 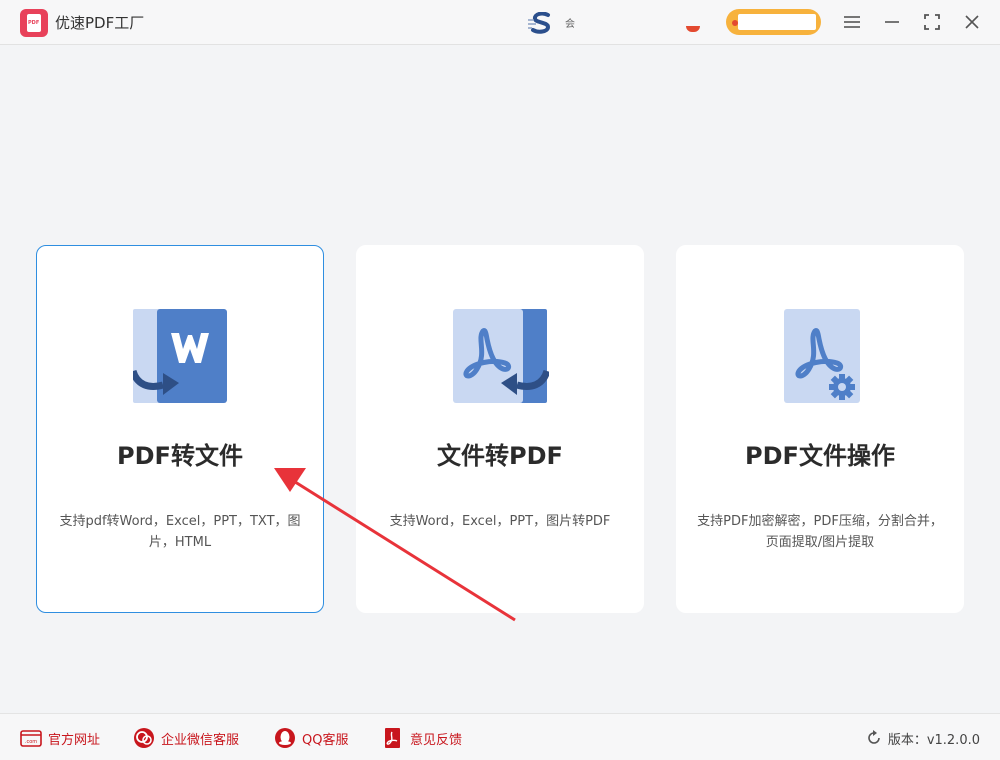 What do you see at coordinates (892, 22) in the screenshot?
I see `minimize-icon` at bounding box center [892, 22].